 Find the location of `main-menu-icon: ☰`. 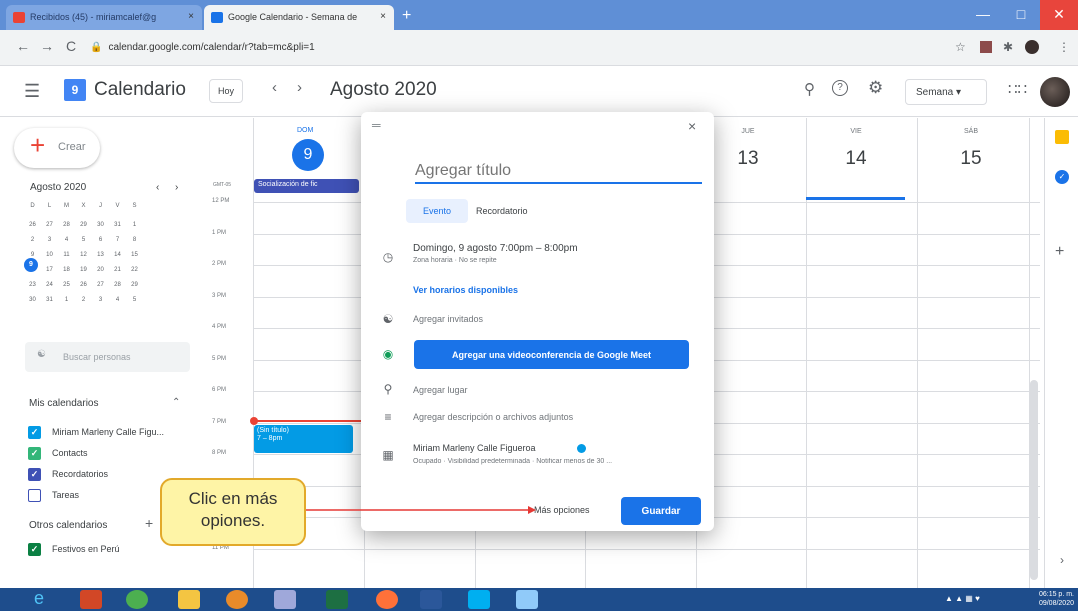

main-menu-icon: ☰ is located at coordinates (32, 91).